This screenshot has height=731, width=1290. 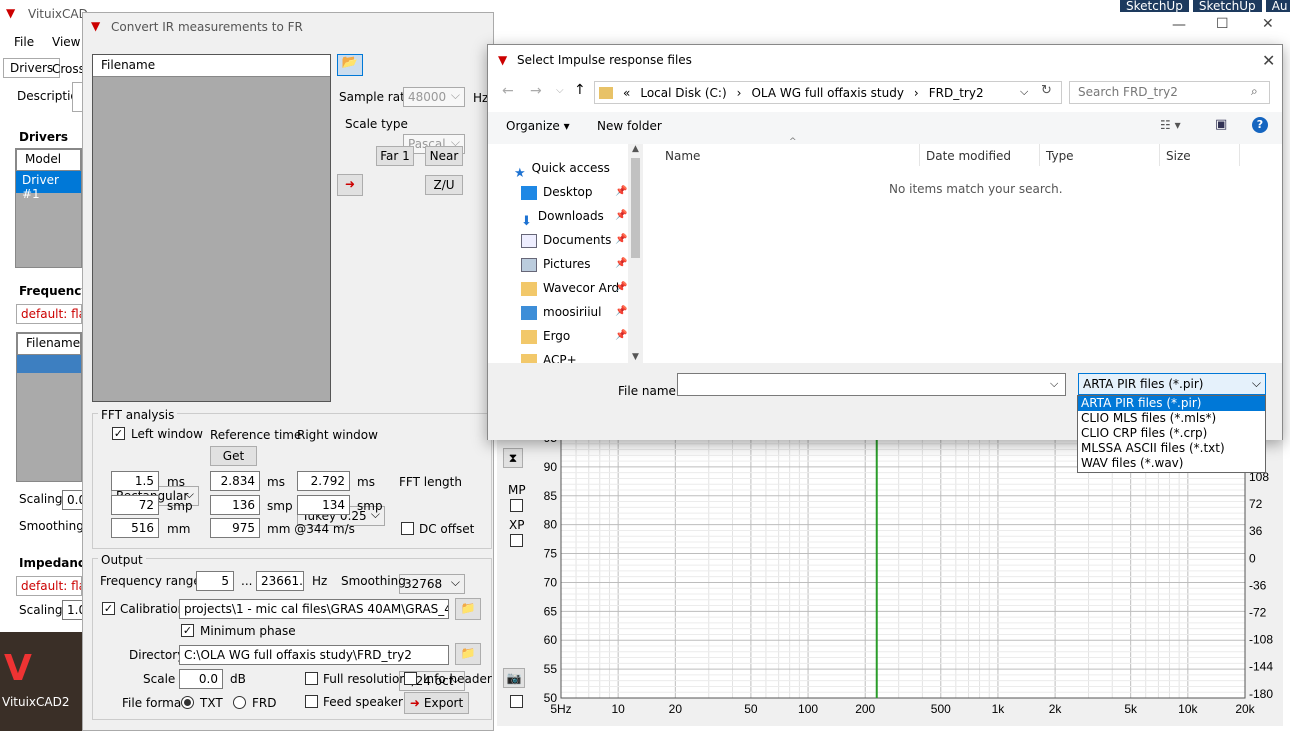 I want to click on get-button: Get, so click(x=233, y=456).